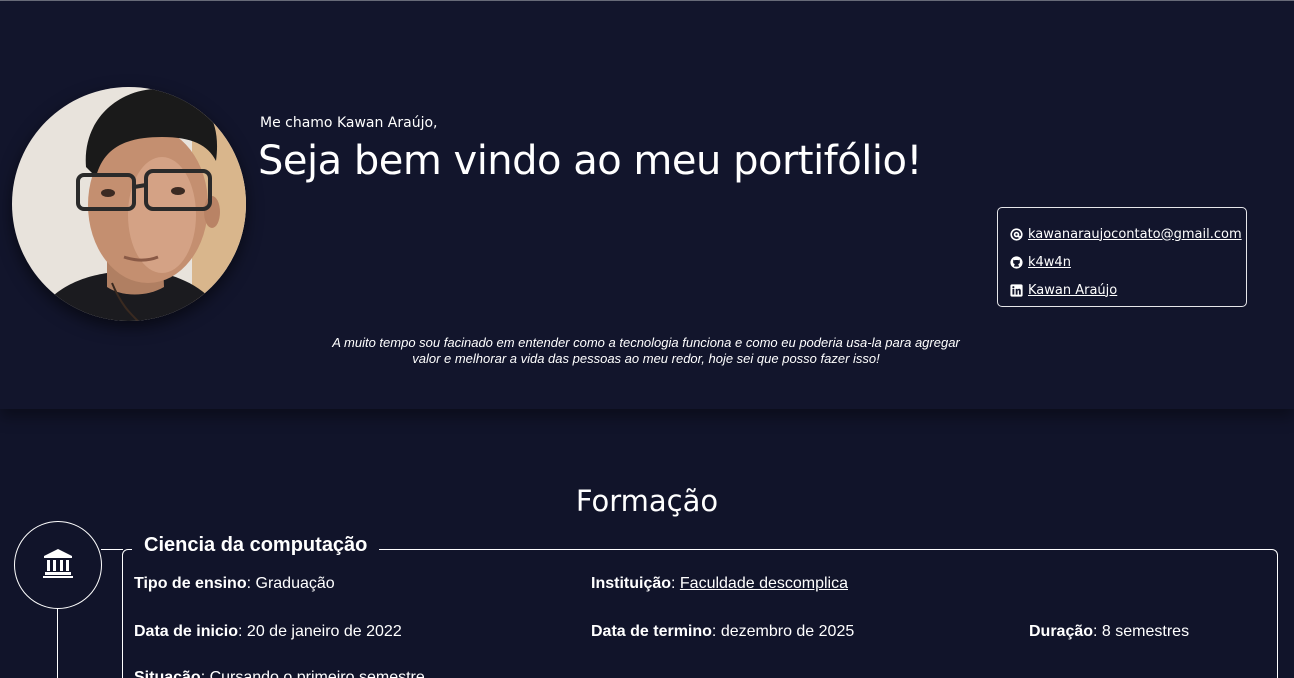  Describe the element at coordinates (112, 549) in the screenshot. I see `timeline-connector` at that location.